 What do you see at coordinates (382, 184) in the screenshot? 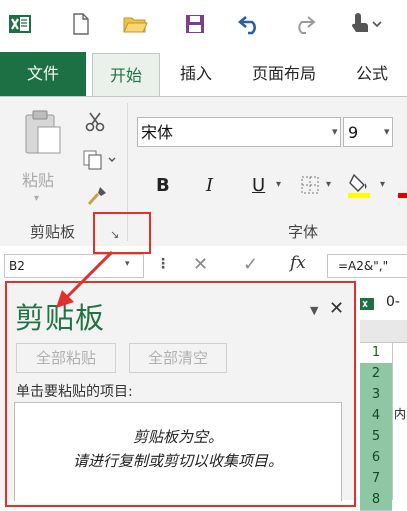
I see `fill-color-dropdown-icon: ▾` at bounding box center [382, 184].